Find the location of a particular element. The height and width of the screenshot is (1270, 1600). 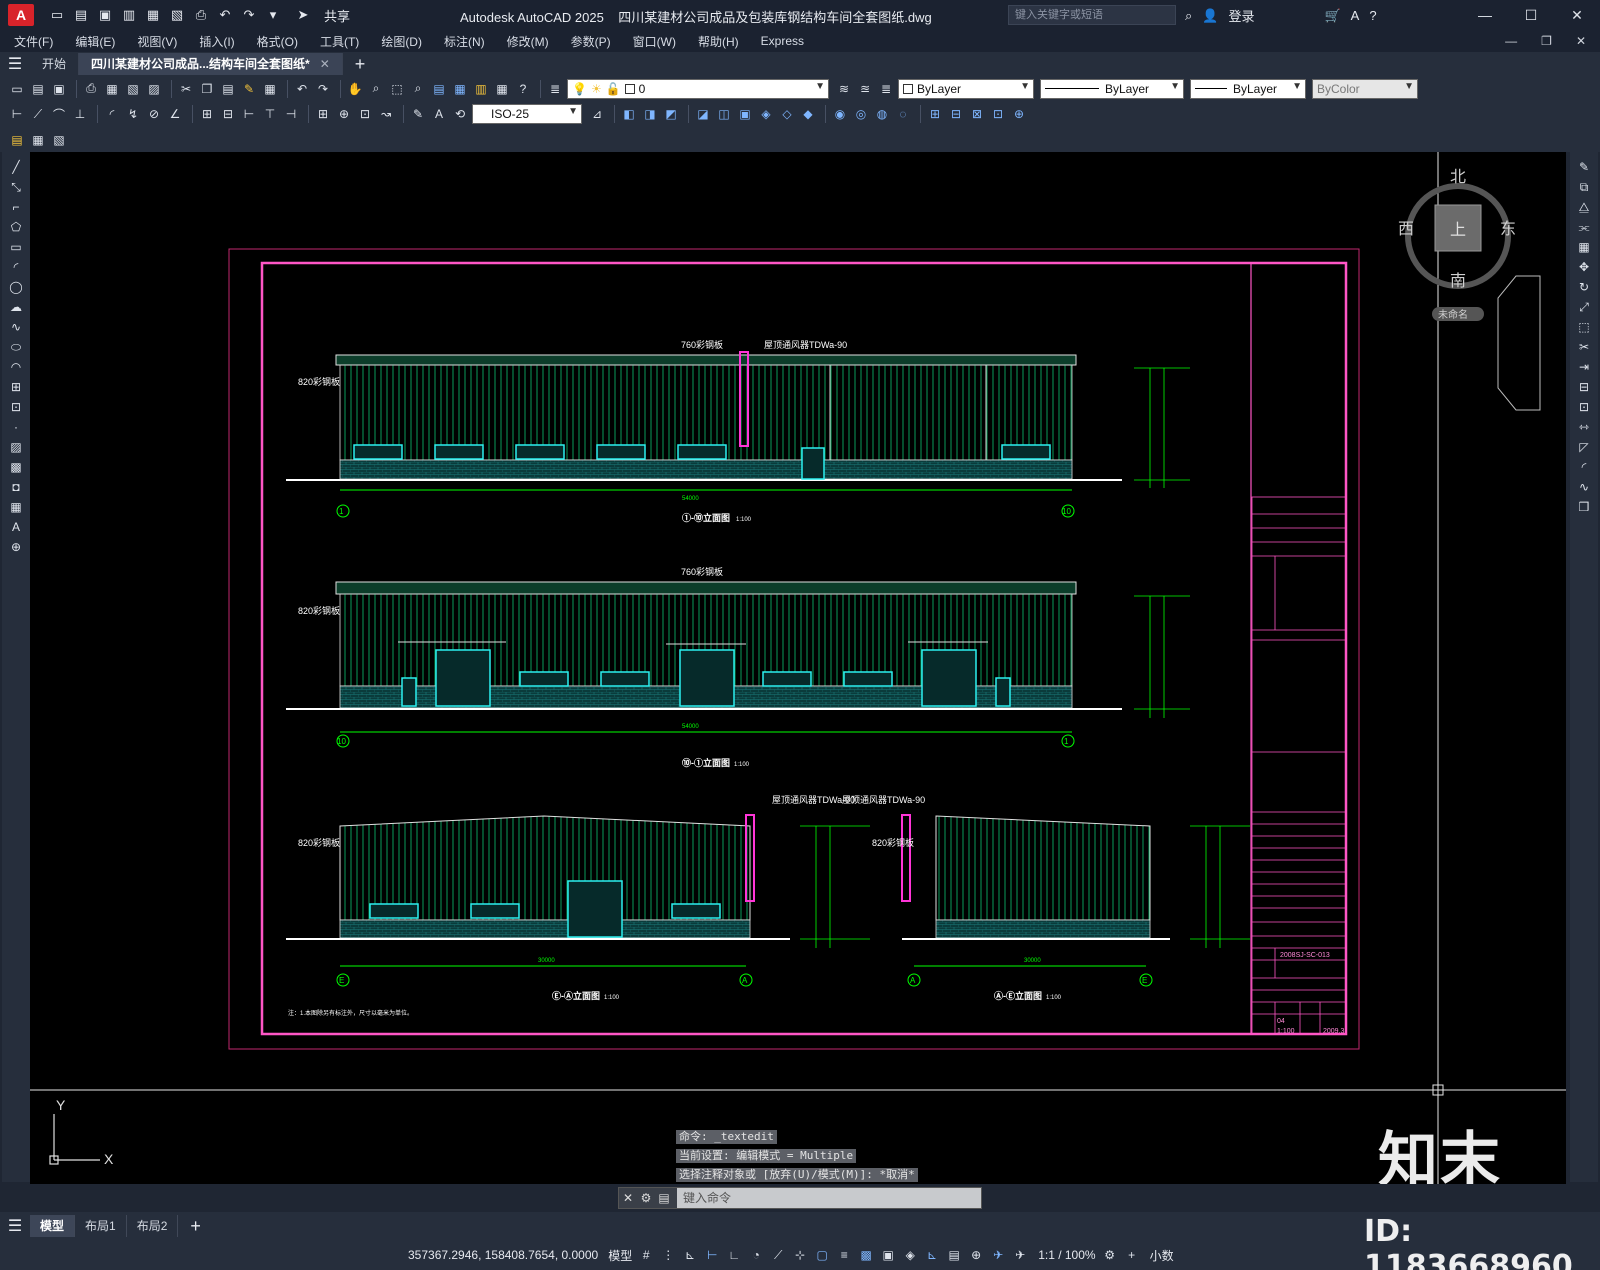

menu-dimension: 标注(N) is located at coordinates (464, 41).